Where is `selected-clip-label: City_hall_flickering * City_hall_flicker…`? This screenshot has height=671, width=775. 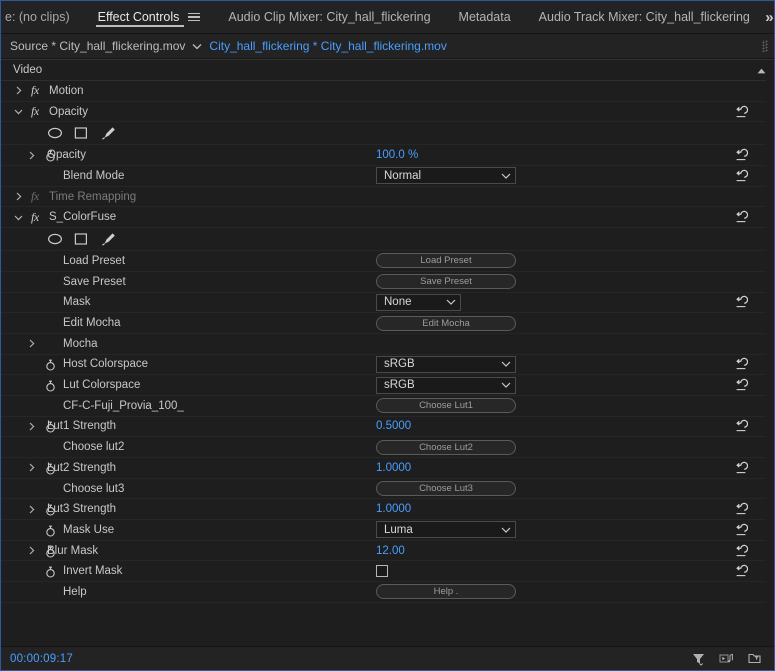
selected-clip-label: City_hall_flickering * City_hall_flicker… is located at coordinates (327, 46).